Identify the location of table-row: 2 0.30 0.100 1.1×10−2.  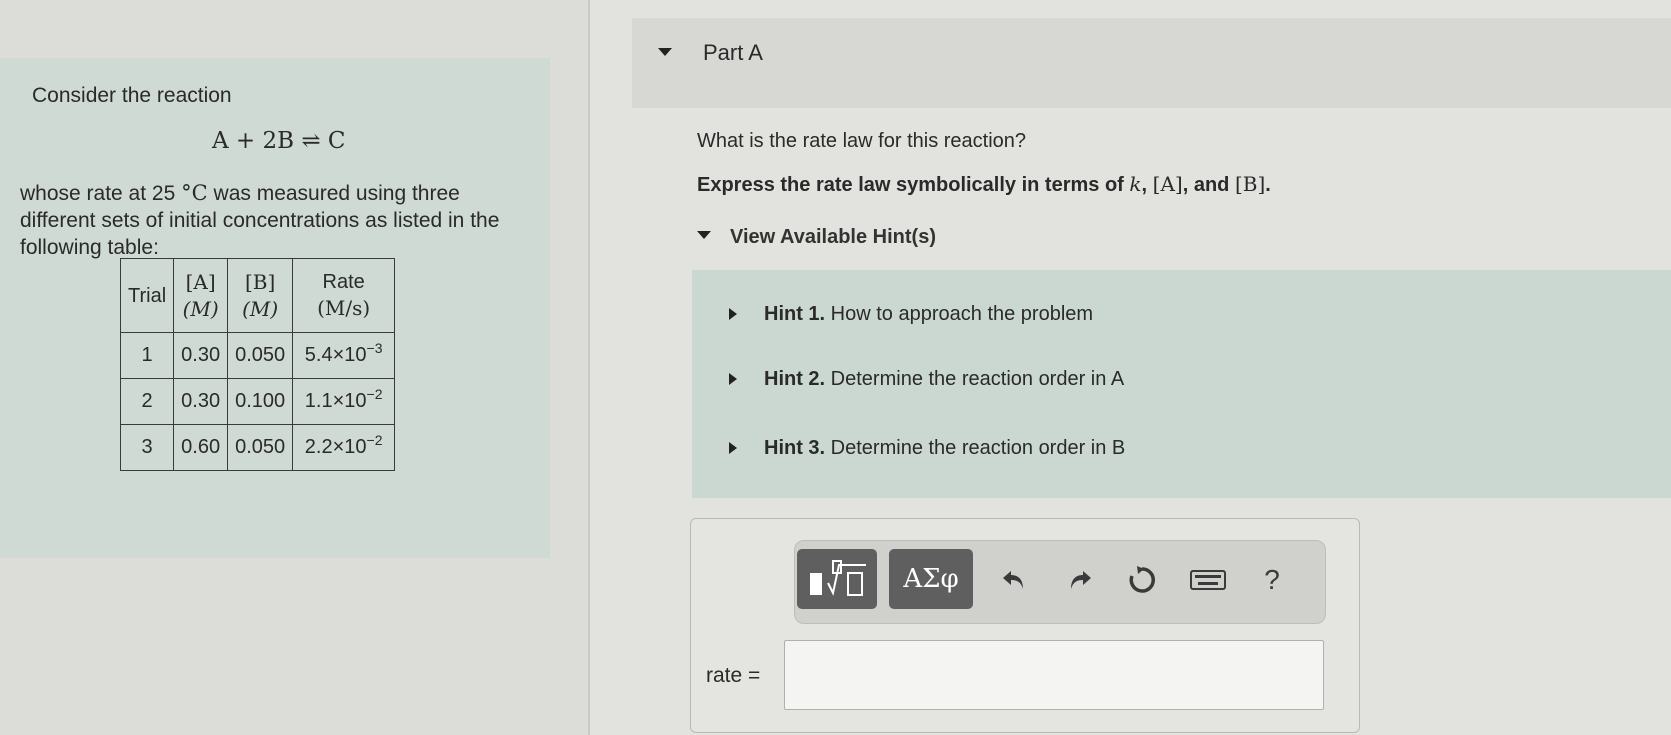
(257, 401).